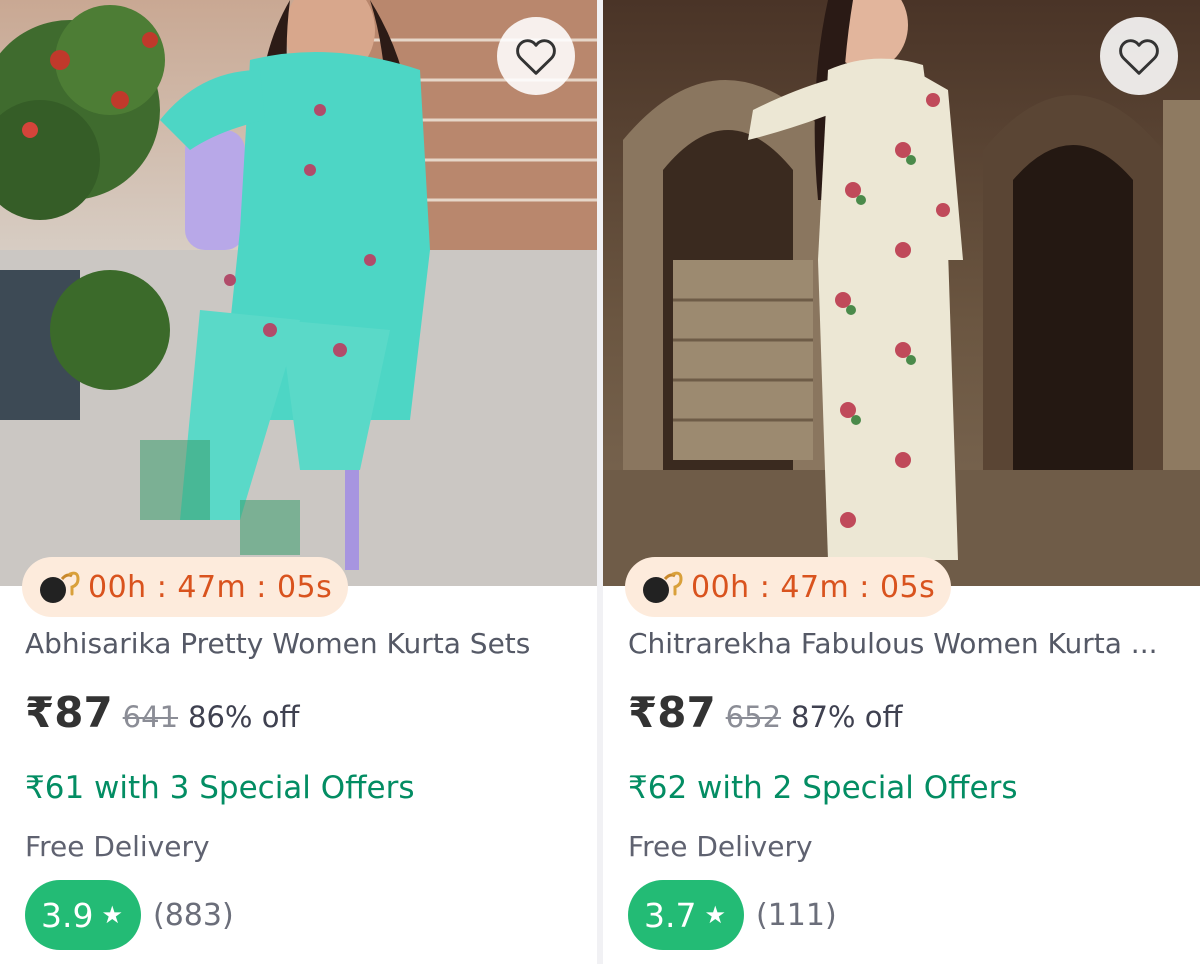 This screenshot has width=1200, height=964. I want to click on rating-row: 3.9 ★ (883), so click(129, 915).